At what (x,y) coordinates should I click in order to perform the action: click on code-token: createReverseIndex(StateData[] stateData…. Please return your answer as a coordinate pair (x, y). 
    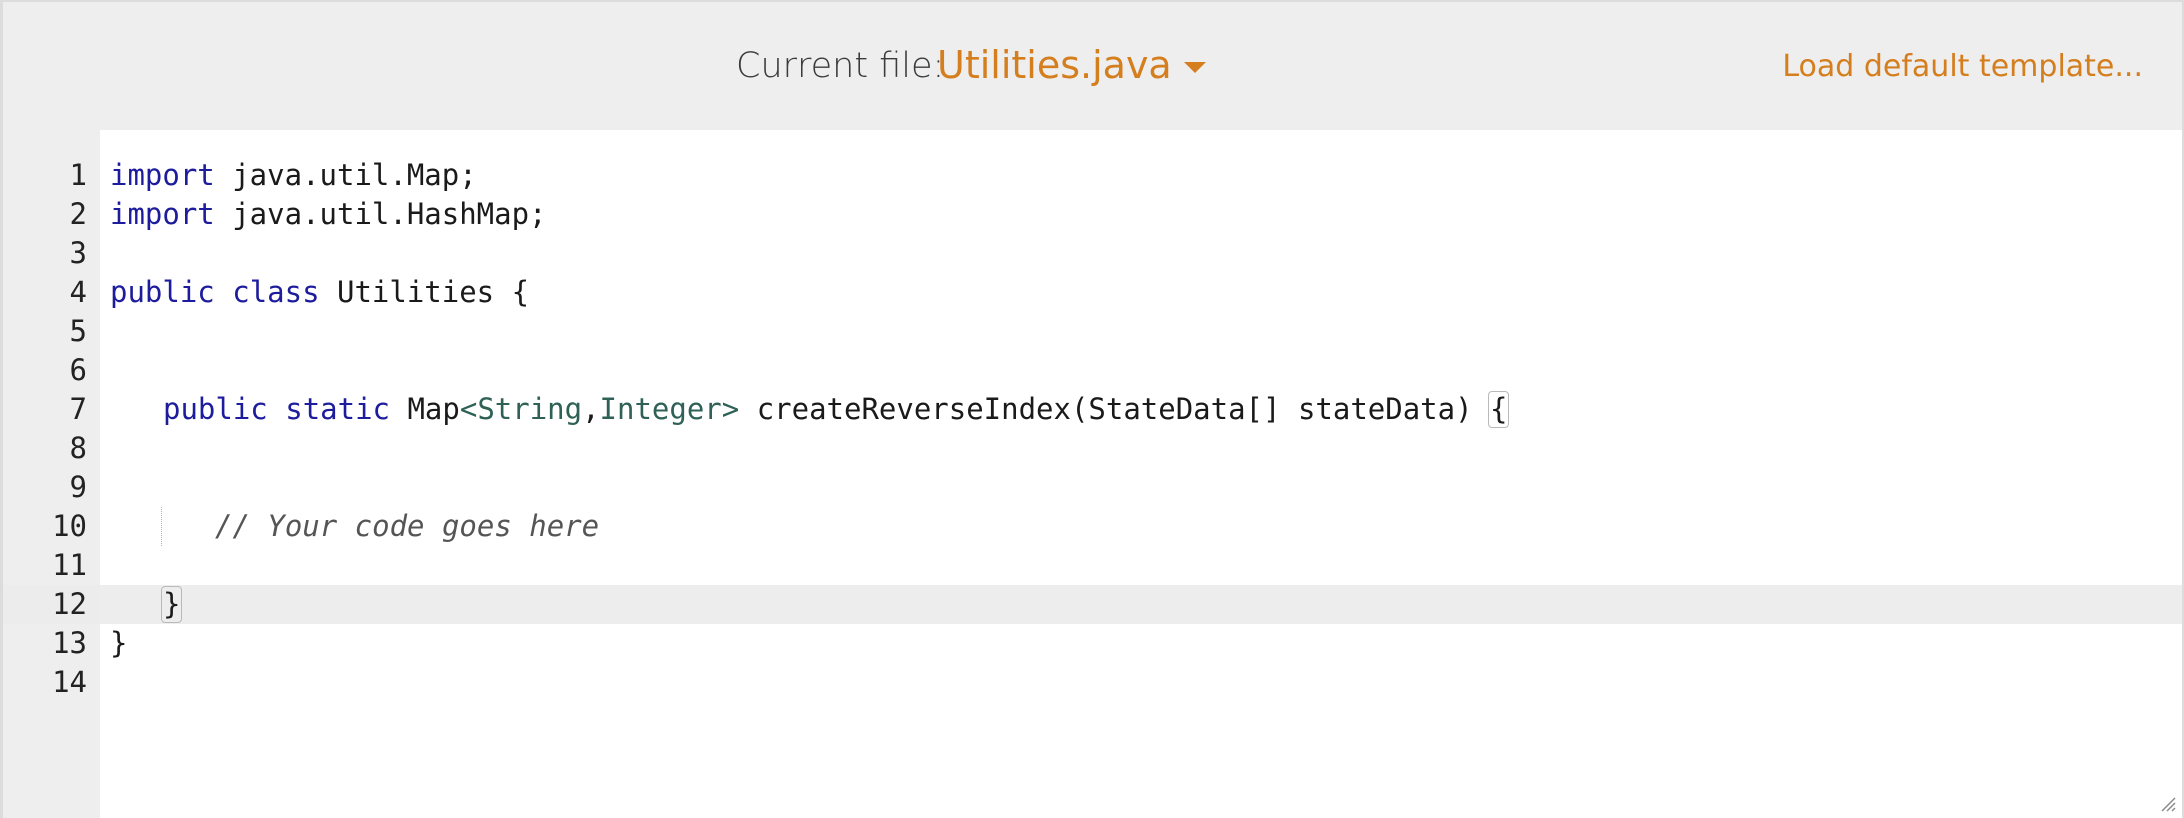
    Looking at the image, I should click on (1114, 409).